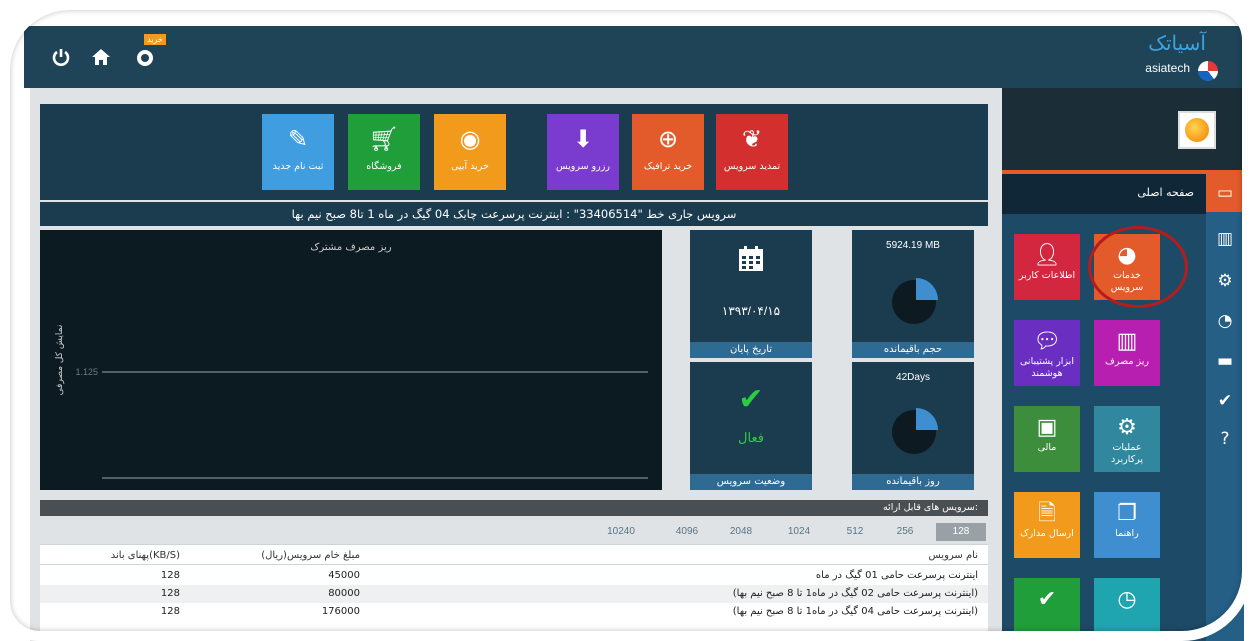 The height and width of the screenshot is (641, 1252). What do you see at coordinates (1127, 255) in the screenshot?
I see `speedometer-icon: ◕` at bounding box center [1127, 255].